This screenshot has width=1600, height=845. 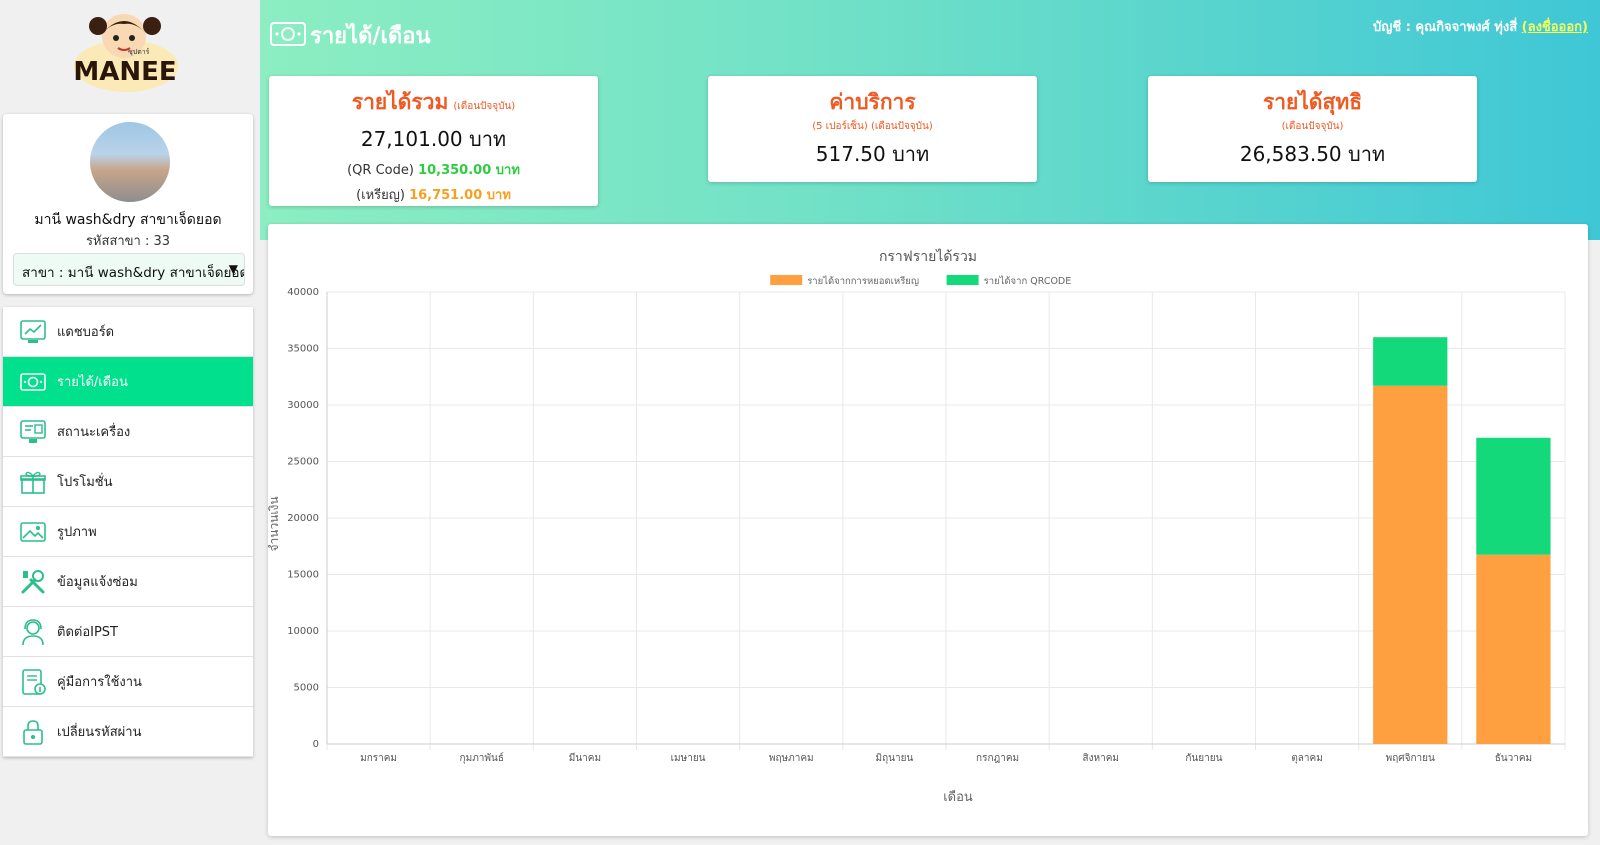 I want to click on logo-text: MANEE, so click(x=124, y=72).